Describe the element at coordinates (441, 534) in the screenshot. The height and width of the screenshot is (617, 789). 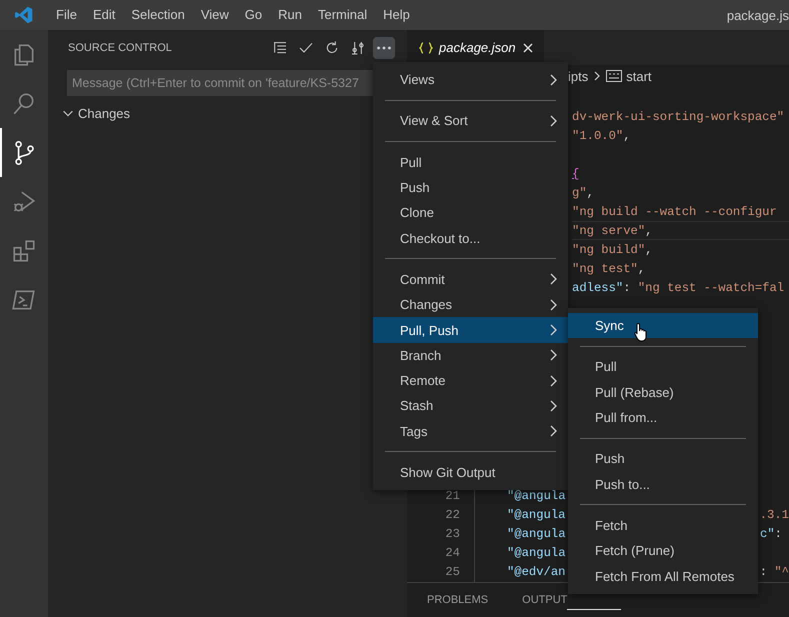
I see `line-number: 23` at that location.